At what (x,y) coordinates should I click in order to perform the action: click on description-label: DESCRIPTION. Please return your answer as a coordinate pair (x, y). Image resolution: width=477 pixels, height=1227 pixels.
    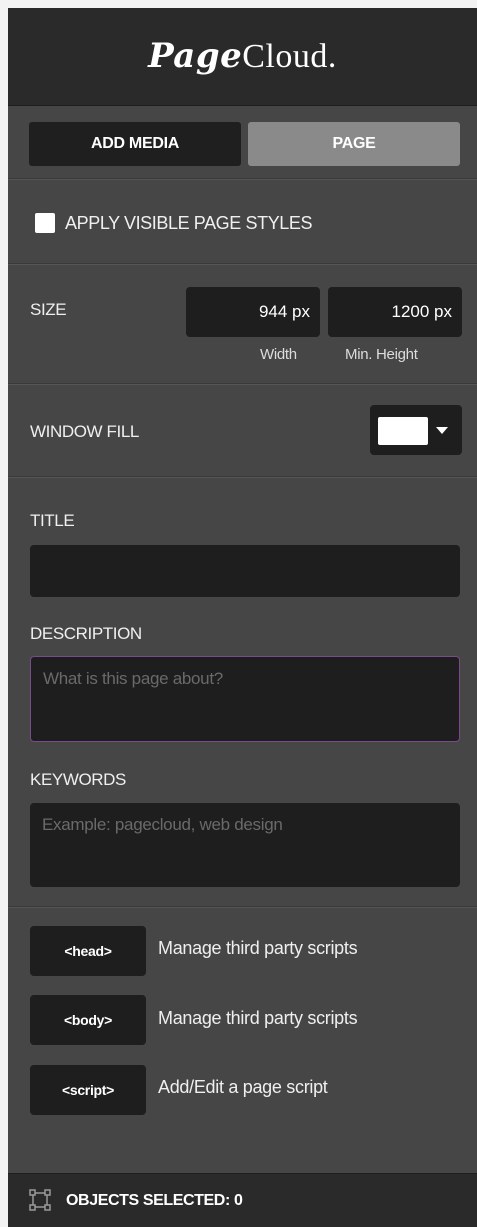
    Looking at the image, I should click on (86, 633).